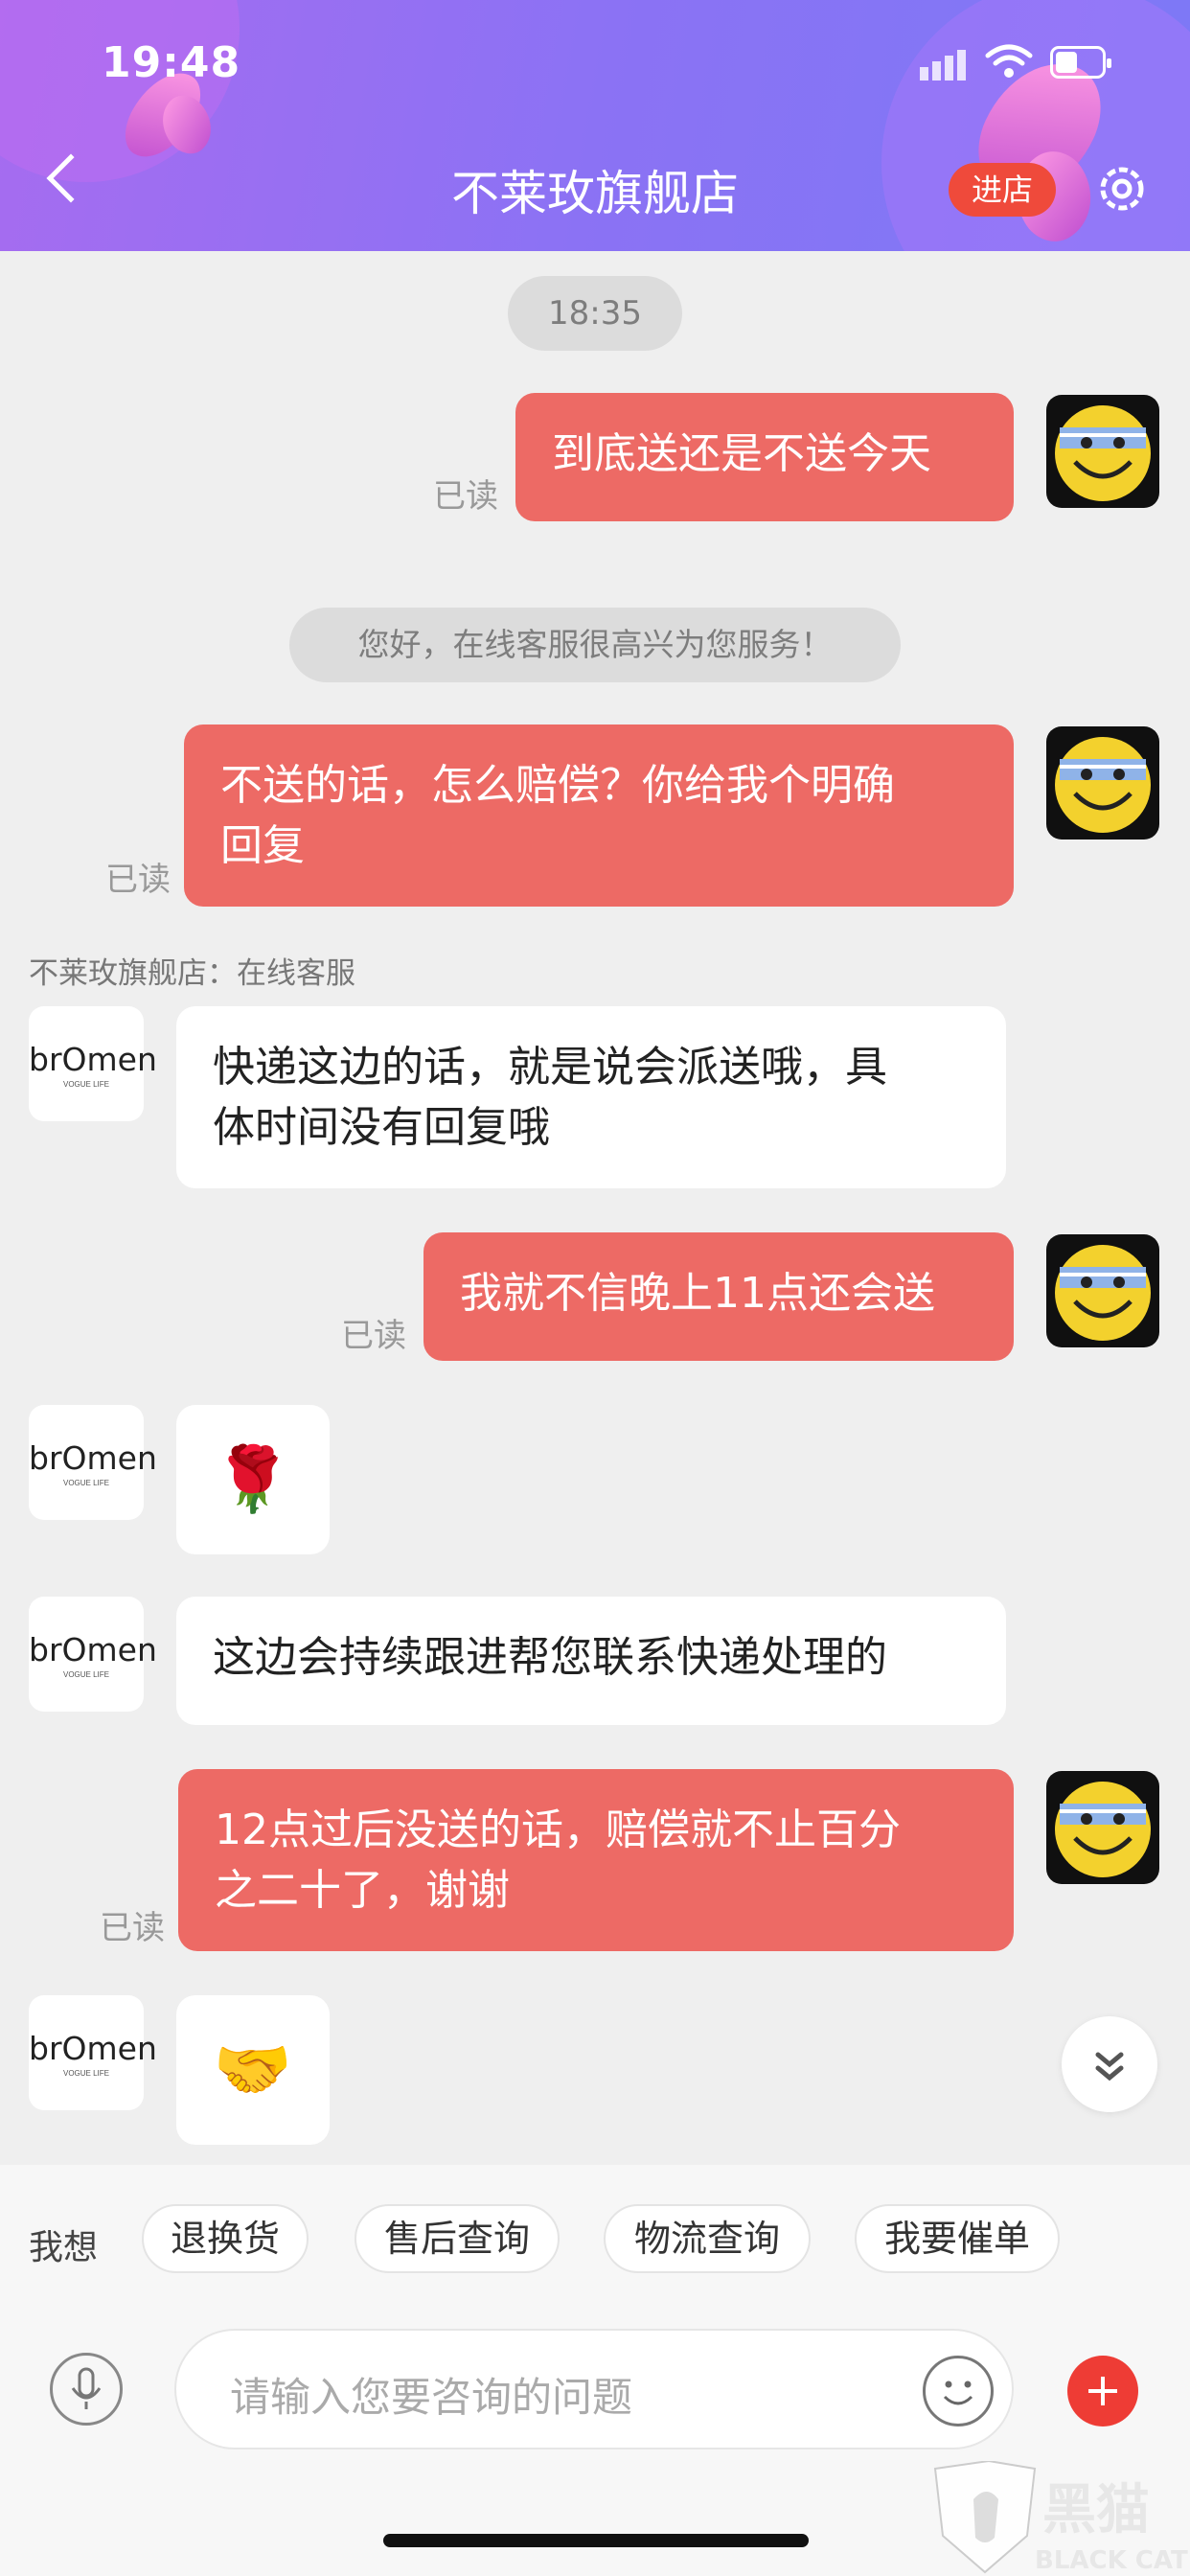 The image size is (1190, 2576). I want to click on sender-label: 不莱玫旗舰店：在线客服, so click(192, 973).